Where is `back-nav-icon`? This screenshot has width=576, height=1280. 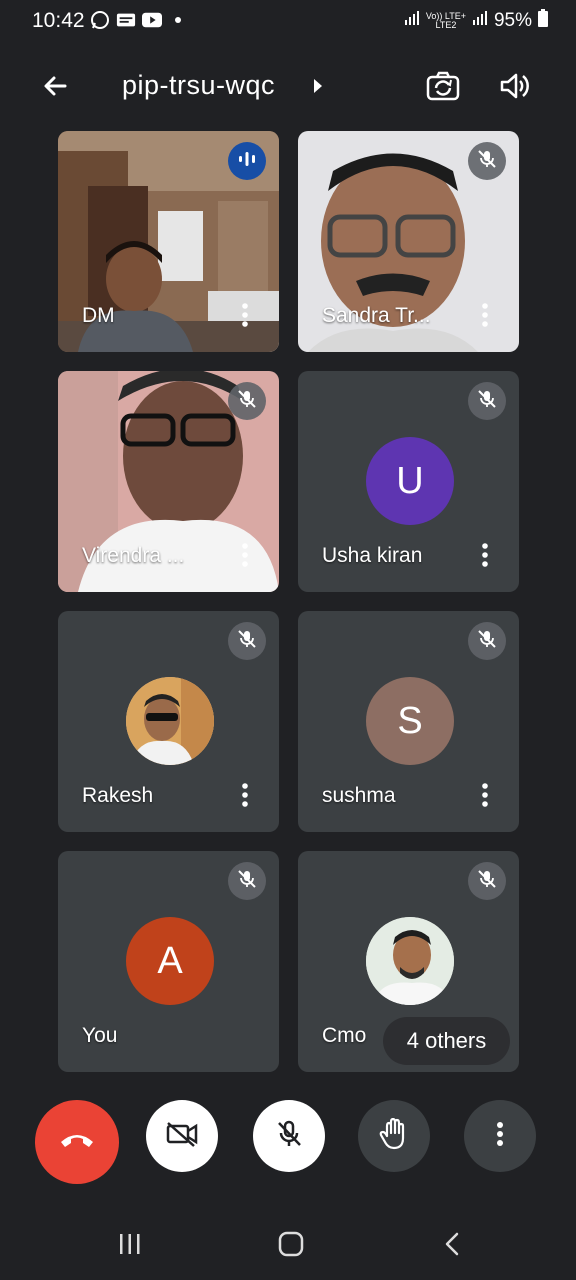 back-nav-icon is located at coordinates (452, 1246).